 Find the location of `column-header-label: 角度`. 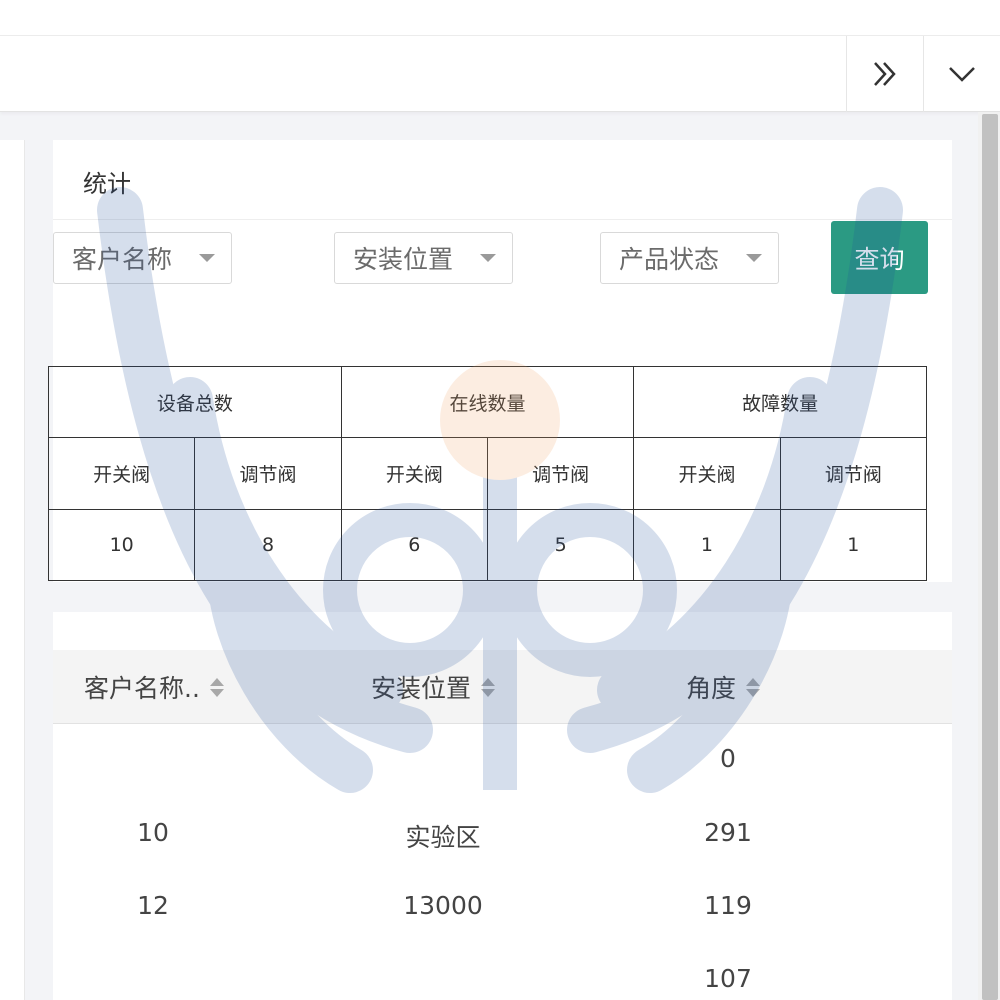

column-header-label: 角度 is located at coordinates (711, 688).